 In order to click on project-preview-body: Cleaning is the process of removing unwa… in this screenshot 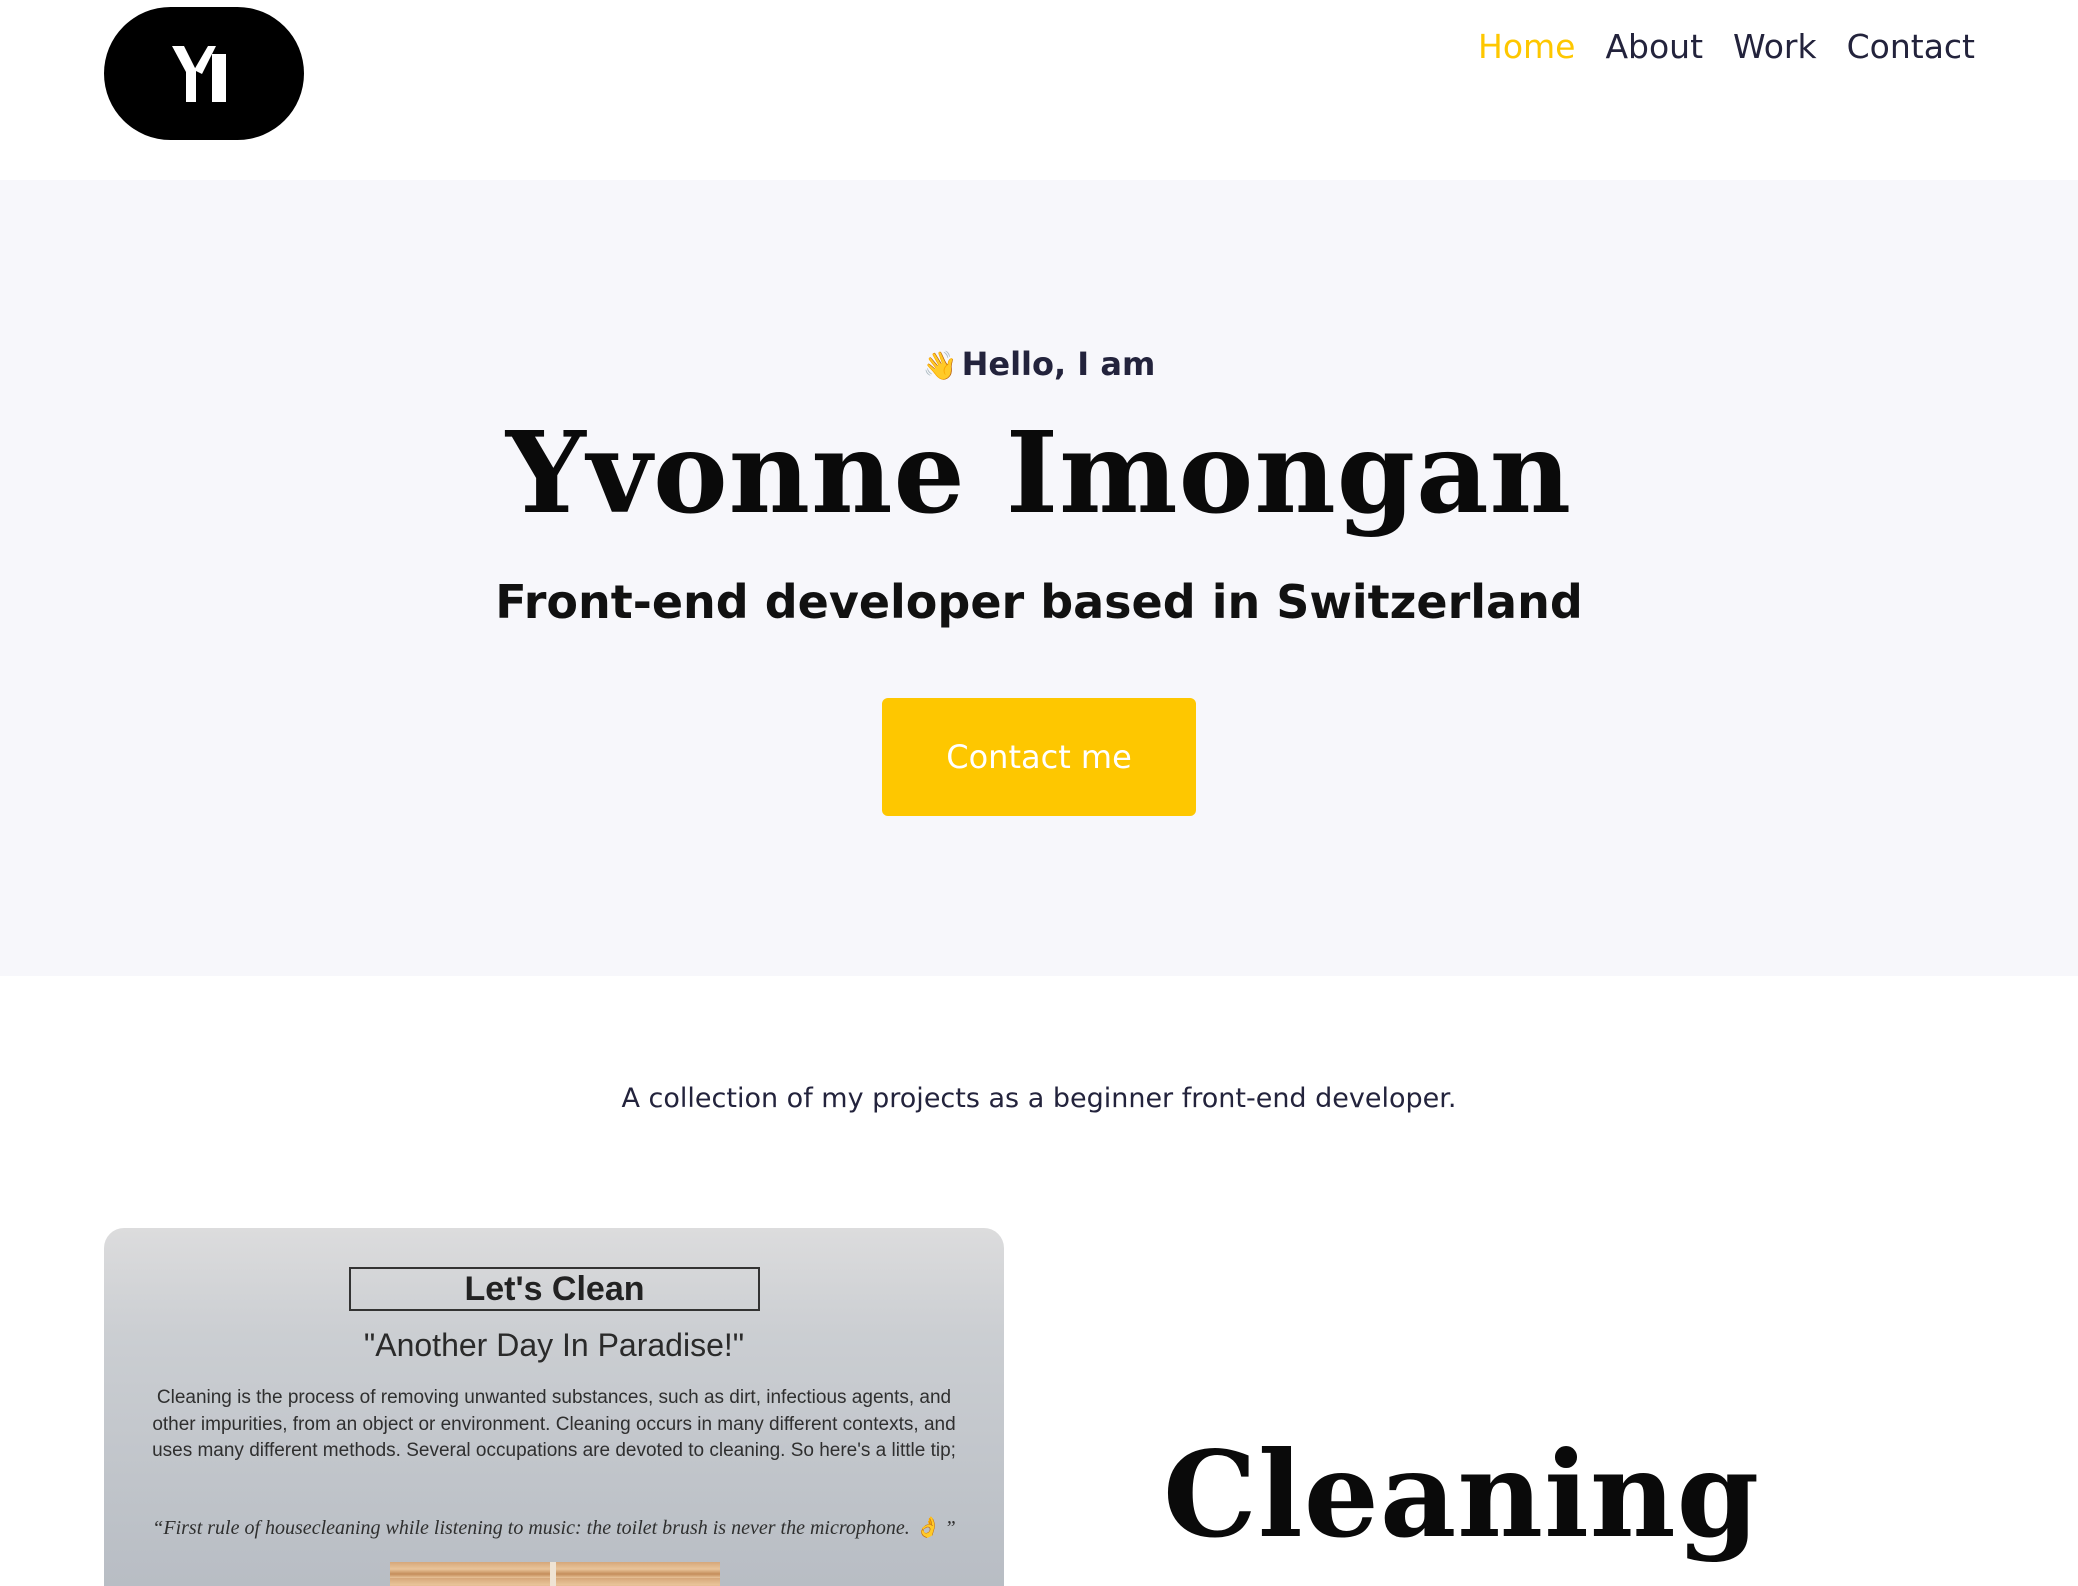, I will do `click(554, 1424)`.